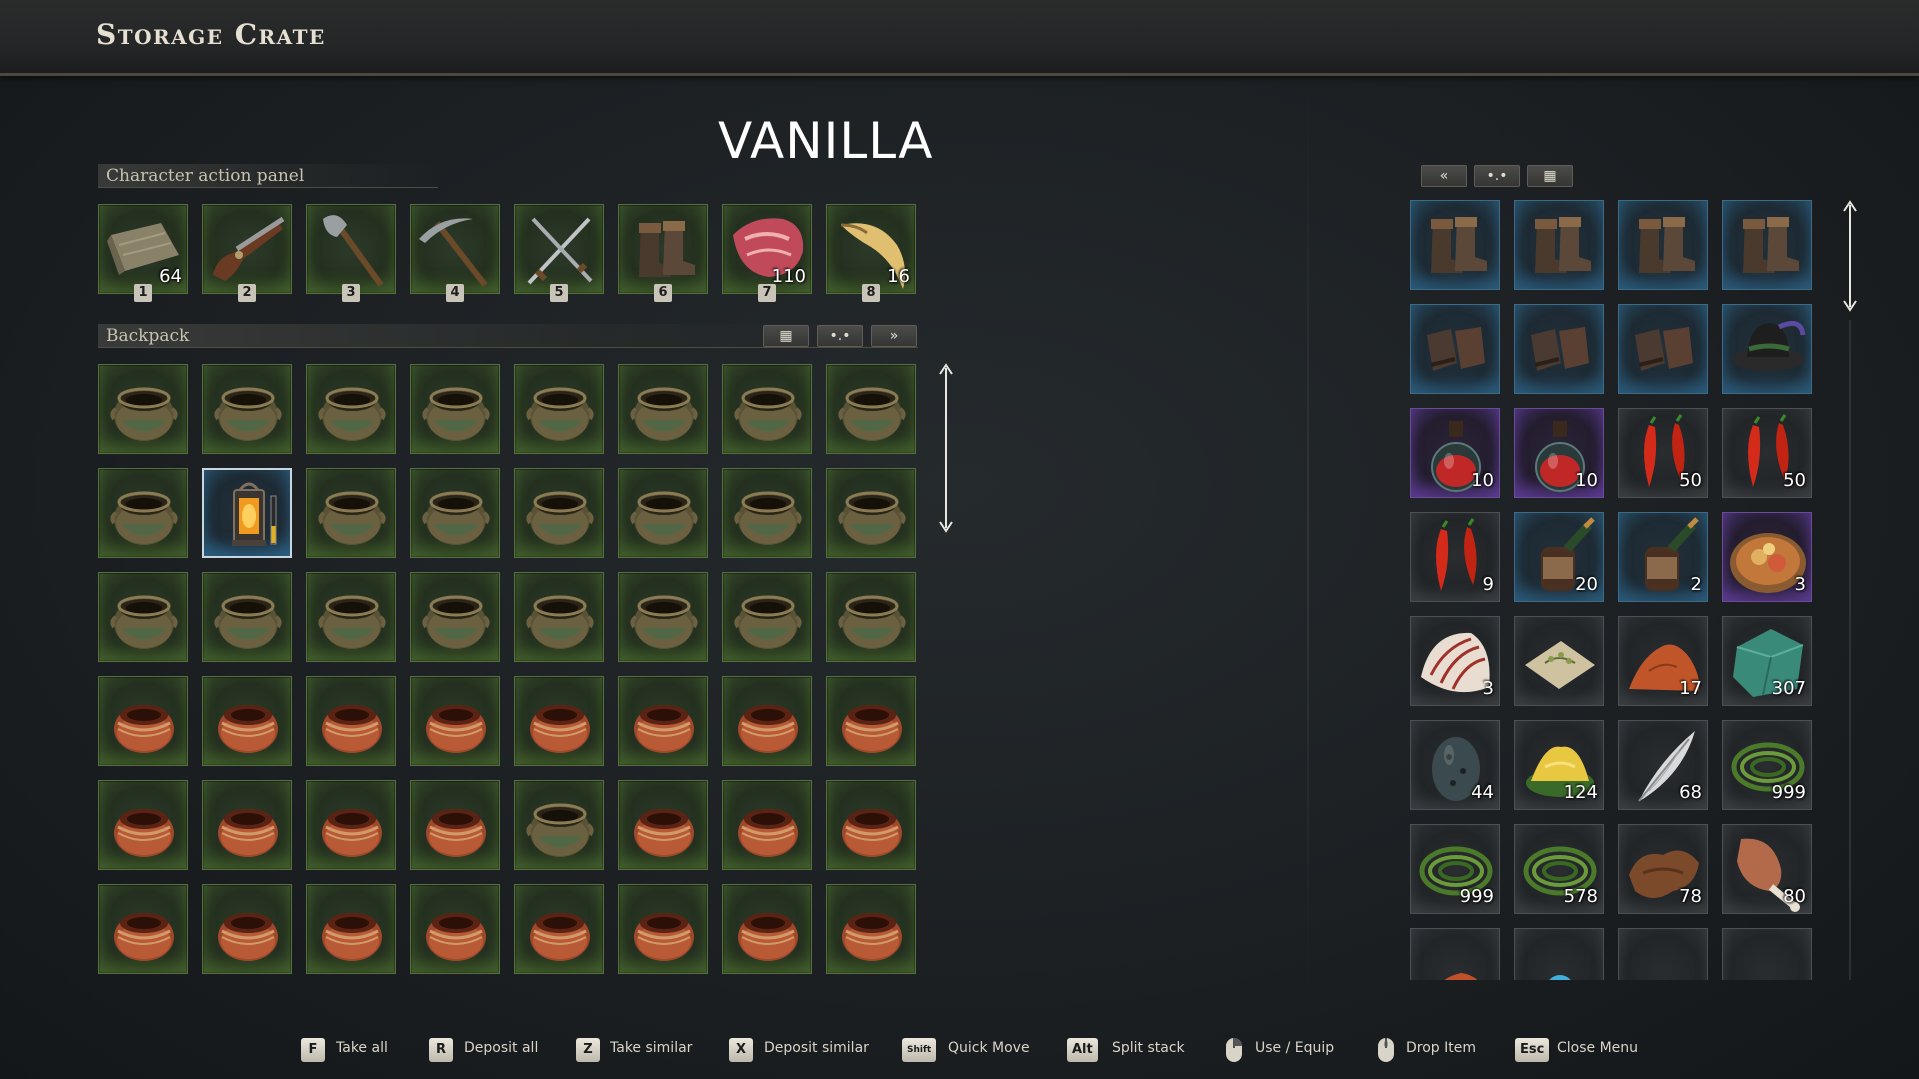  I want to click on storage-slot: 68, so click(1663, 765).